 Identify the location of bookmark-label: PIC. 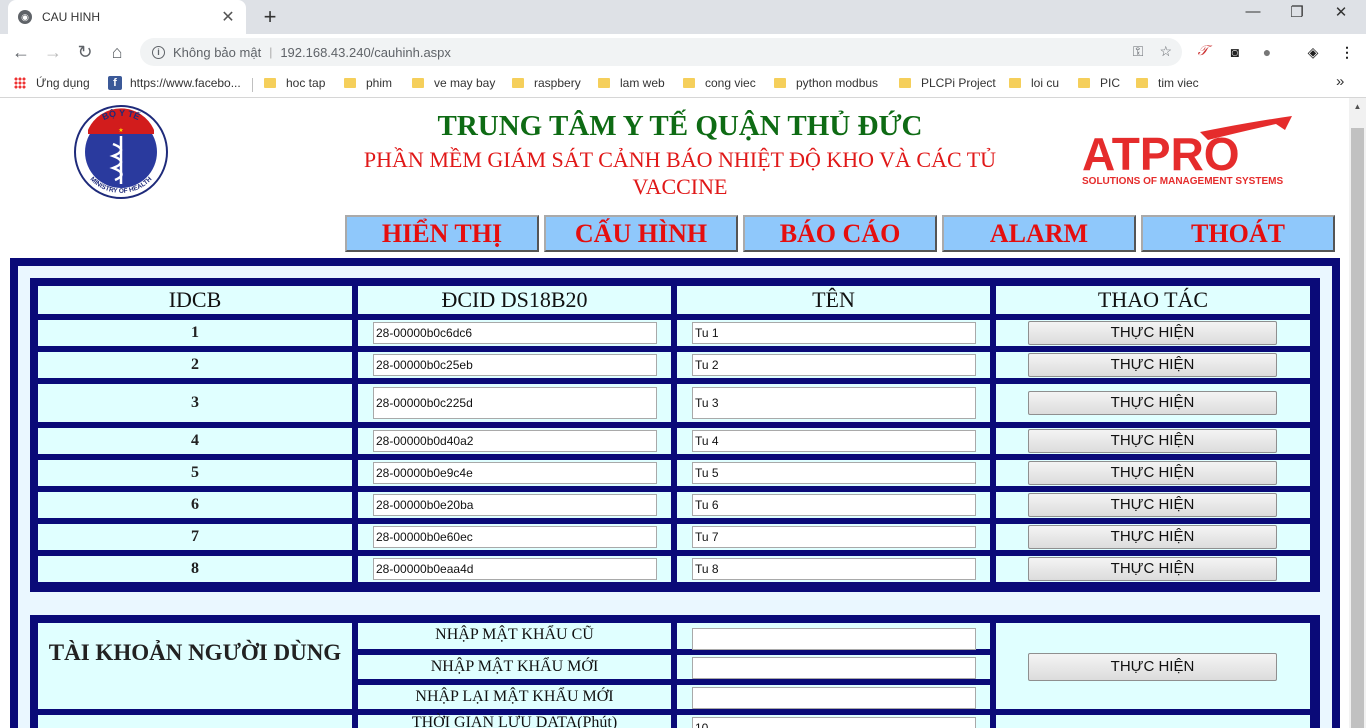
(1110, 83).